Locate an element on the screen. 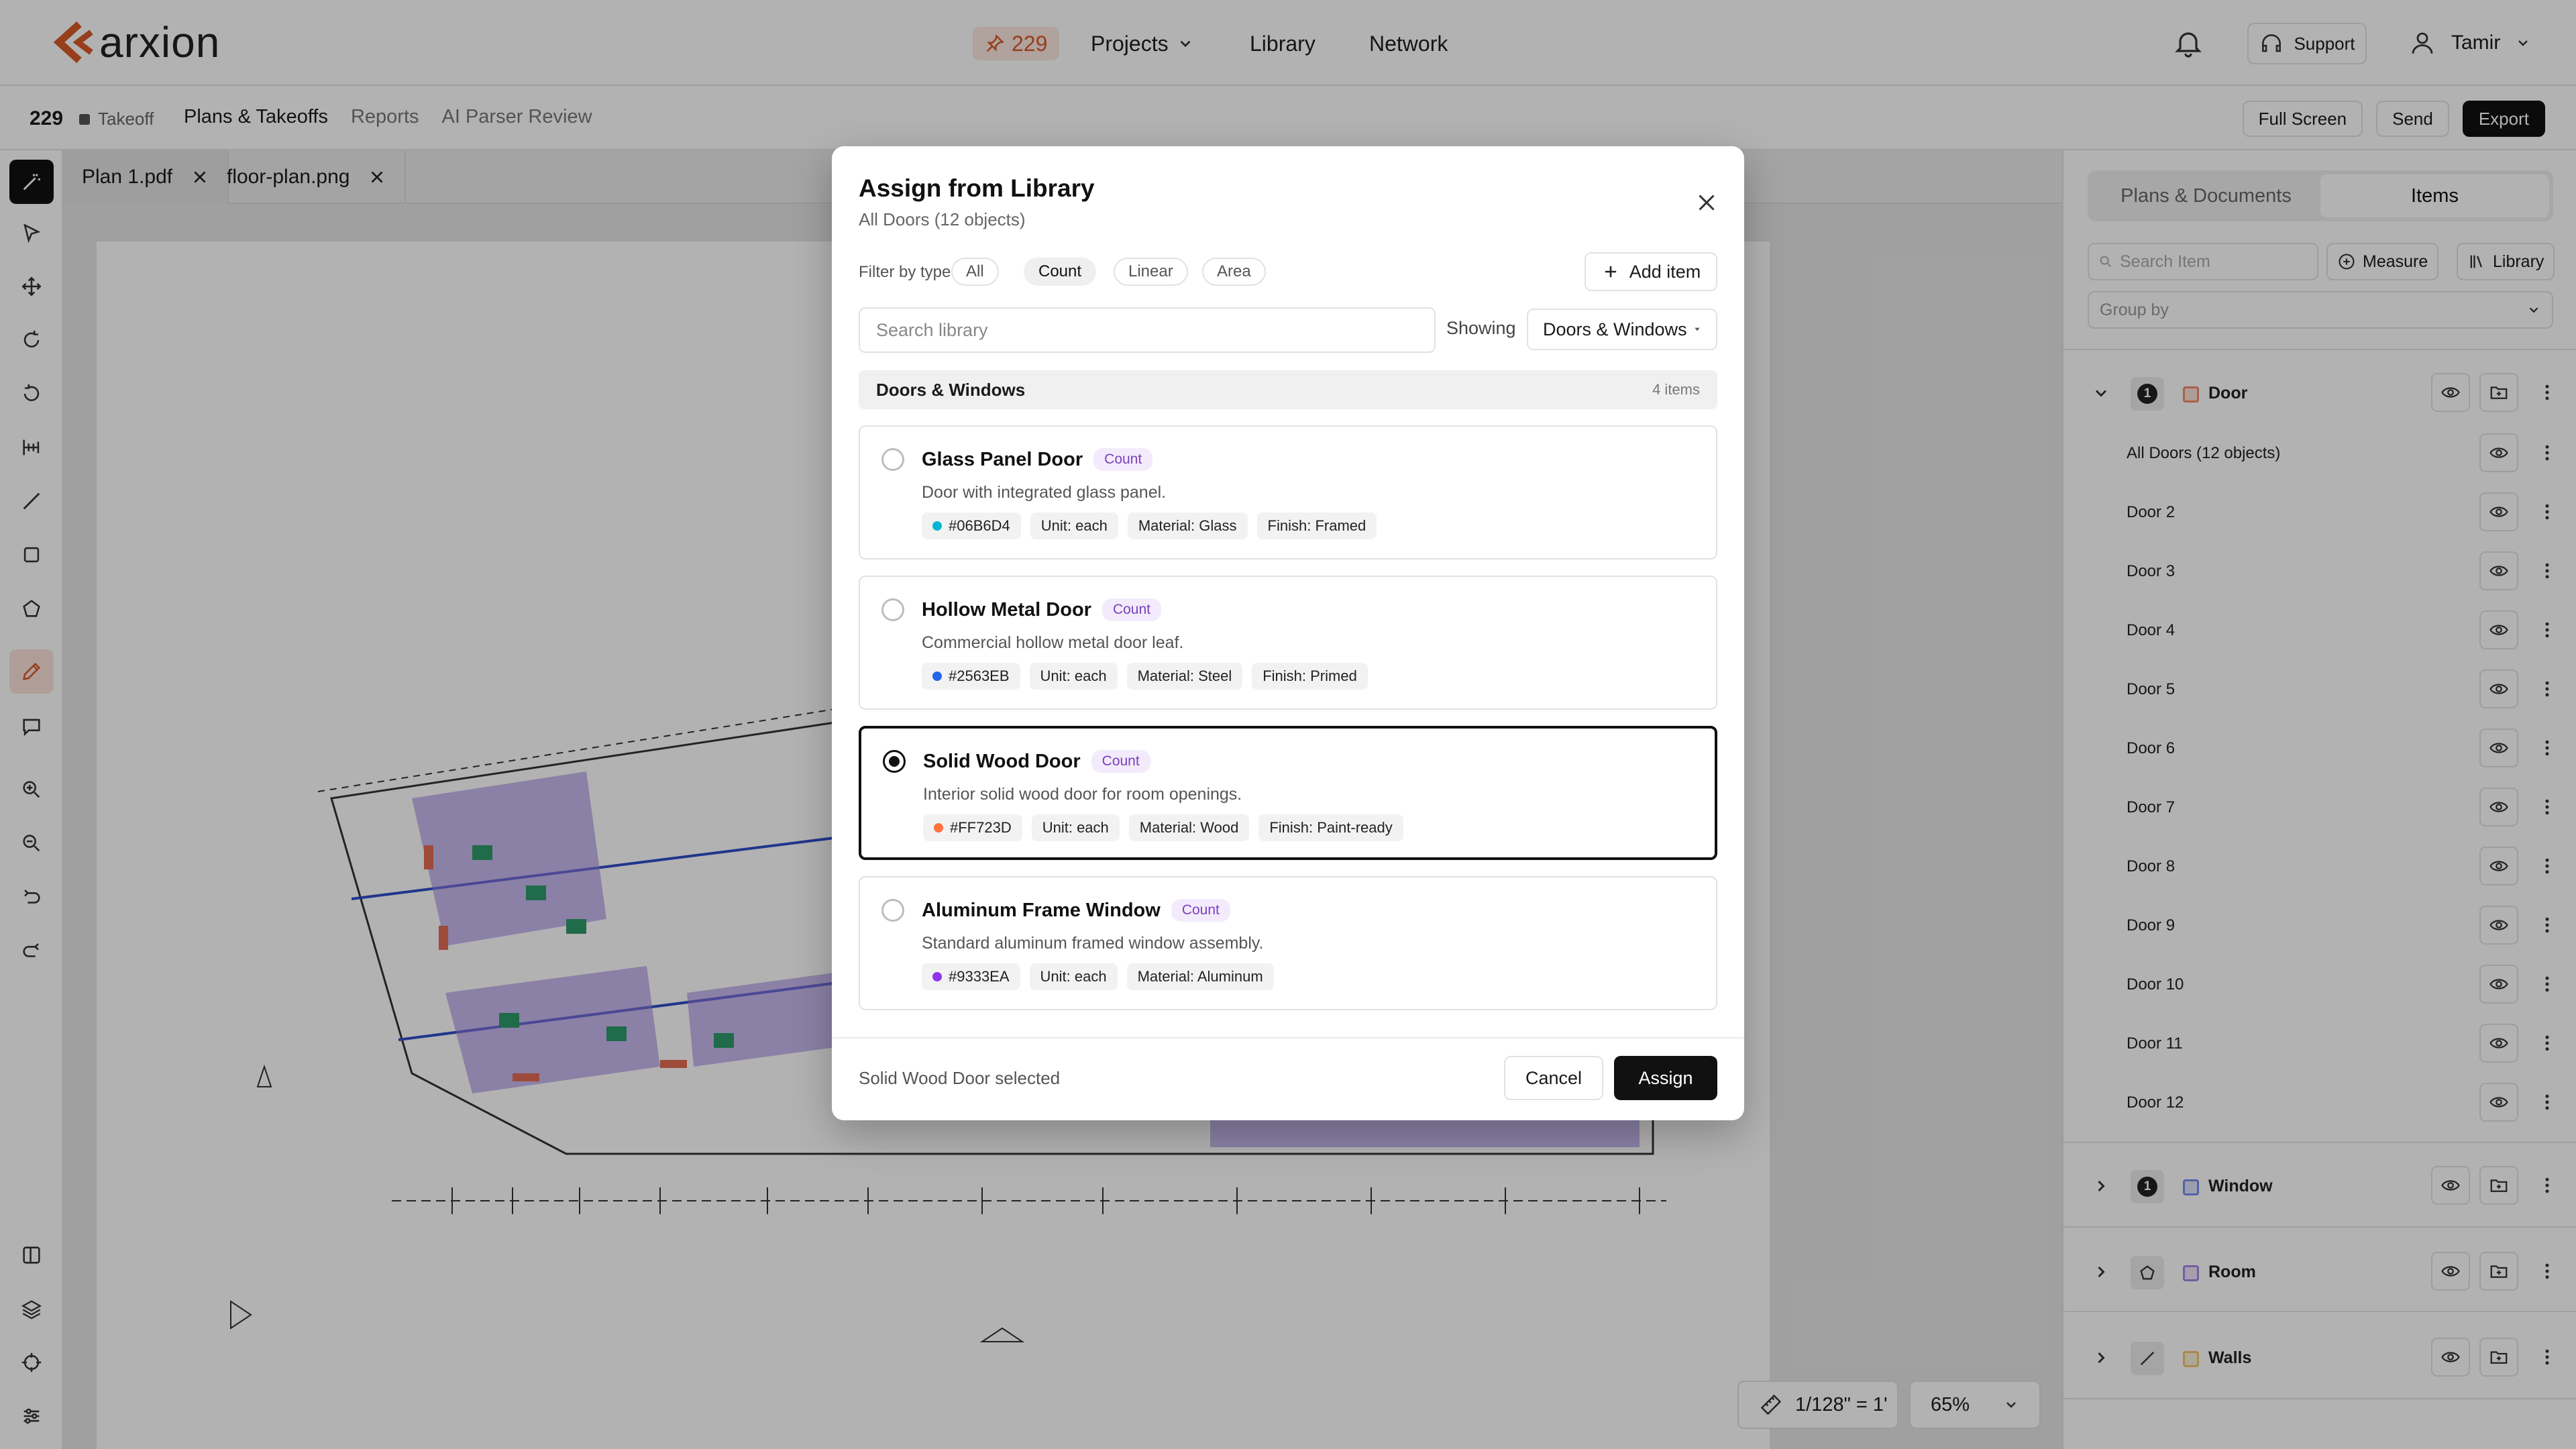 Image resolution: width=2576 pixels, height=1449 pixels. attribute-tag-text: Finish: Paint-ready is located at coordinates (1331, 827).